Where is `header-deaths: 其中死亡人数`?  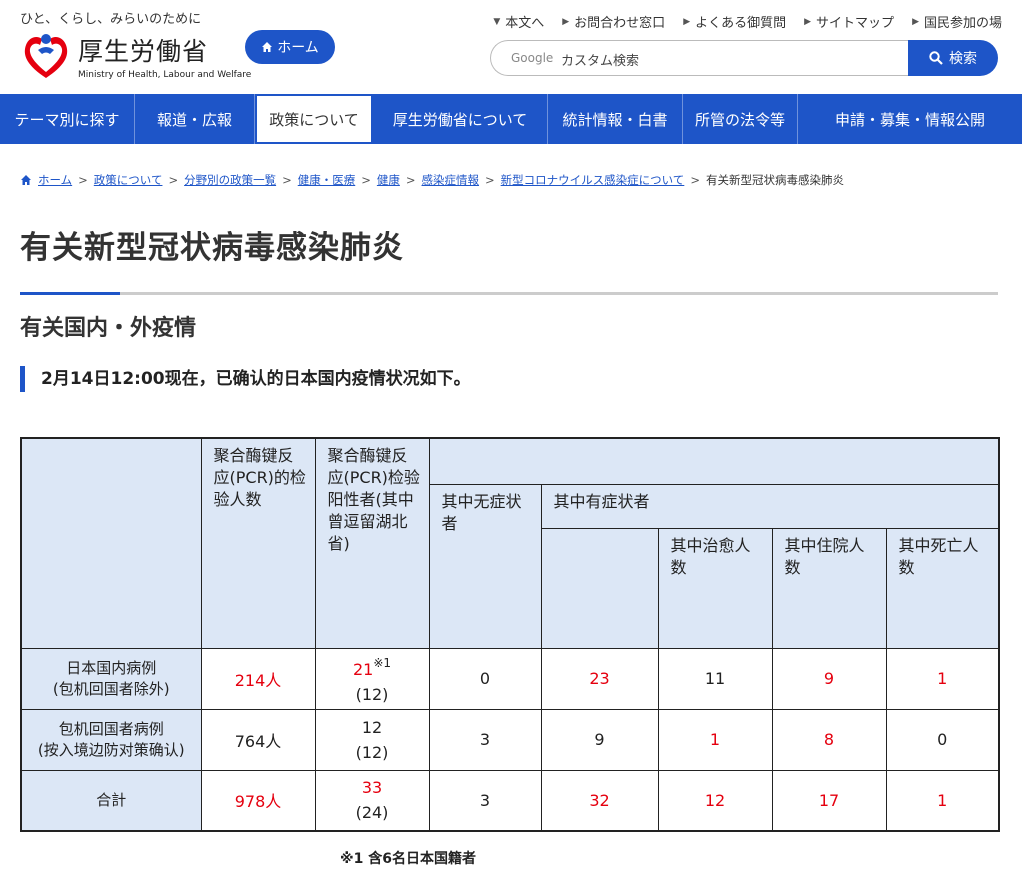 header-deaths: 其中死亡人数 is located at coordinates (942, 588).